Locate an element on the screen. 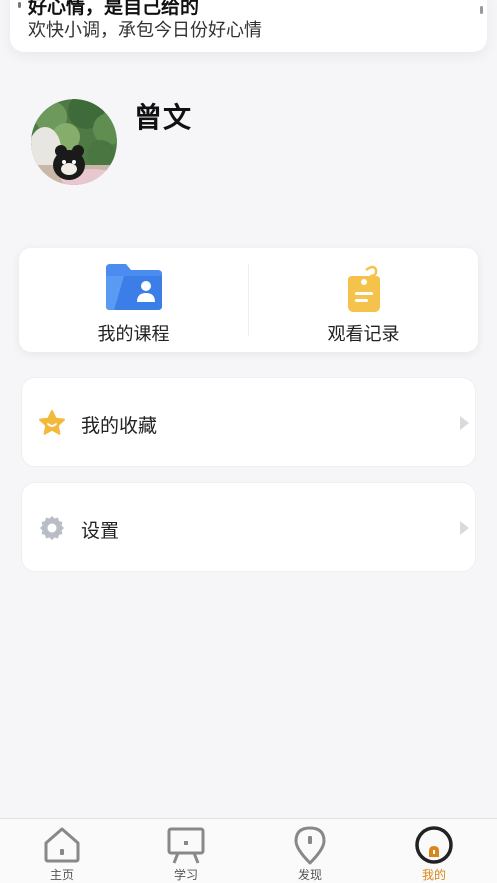 This screenshot has height=883, width=497. favorites-label: 我的收藏 is located at coordinates (119, 426).